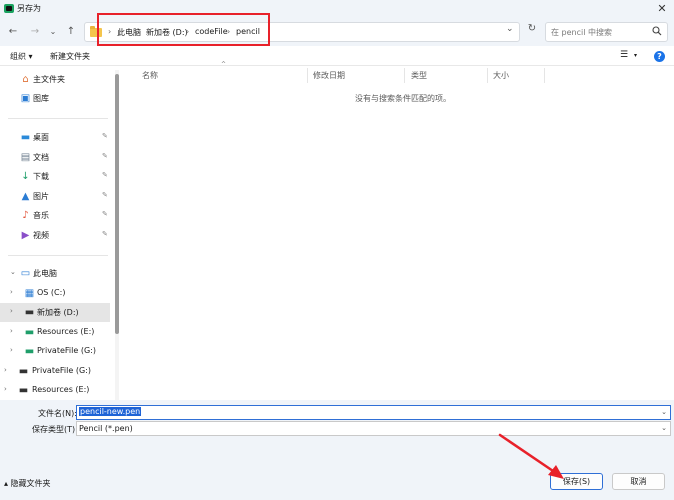 Image resolution: width=674 pixels, height=500 pixels. I want to click on up-button: ↑, so click(71, 32).